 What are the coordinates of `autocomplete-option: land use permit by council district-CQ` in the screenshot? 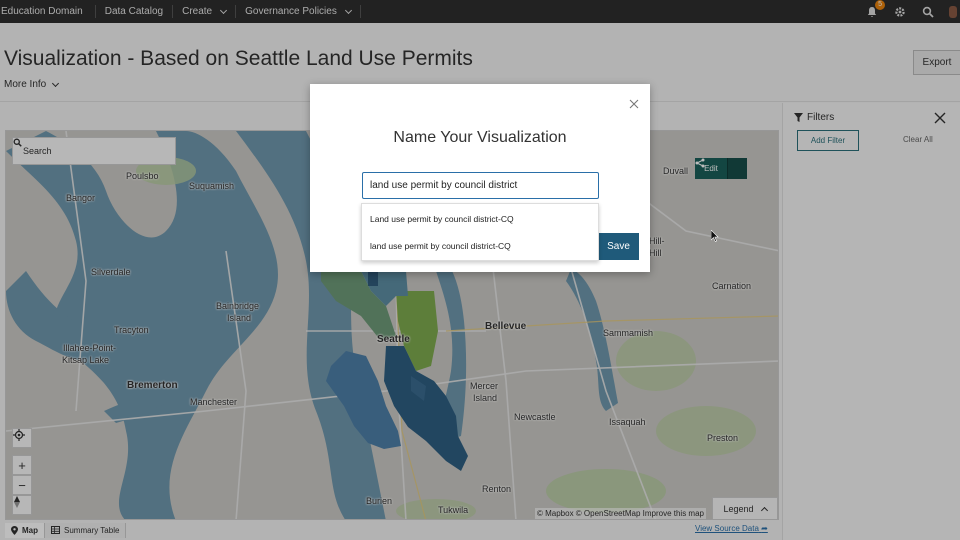 It's located at (480, 245).